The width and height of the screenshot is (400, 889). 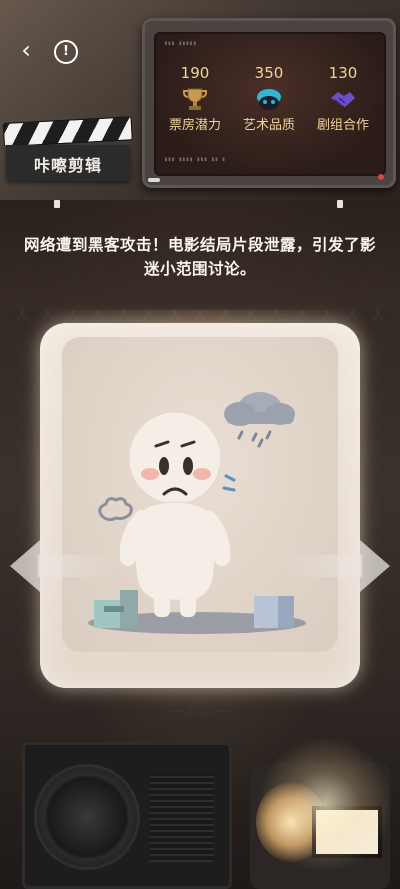 What do you see at coordinates (194, 125) in the screenshot?
I see `stat-box-office-label: 票房潜力` at bounding box center [194, 125].